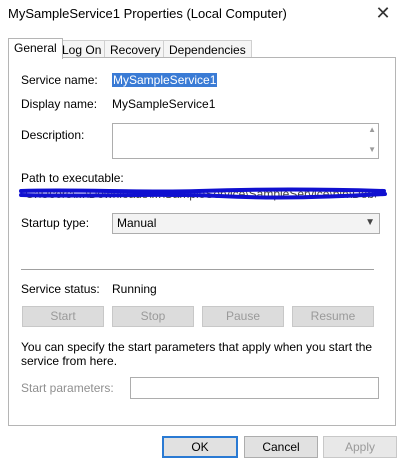 This screenshot has width=405, height=467. Describe the element at coordinates (60, 289) in the screenshot. I see `service-status-label: Service status:` at that location.